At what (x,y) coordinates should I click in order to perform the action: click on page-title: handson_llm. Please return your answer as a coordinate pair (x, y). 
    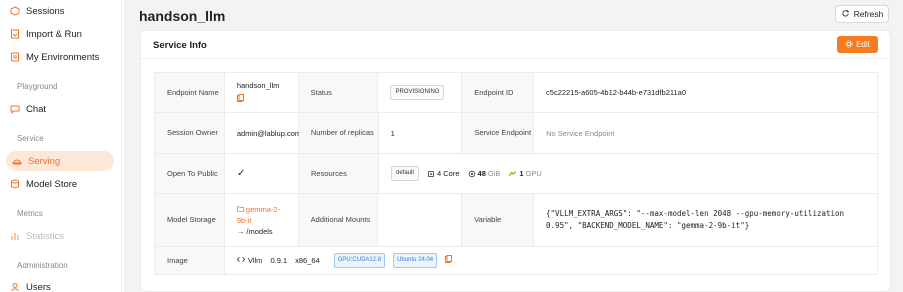
    Looking at the image, I should click on (182, 16).